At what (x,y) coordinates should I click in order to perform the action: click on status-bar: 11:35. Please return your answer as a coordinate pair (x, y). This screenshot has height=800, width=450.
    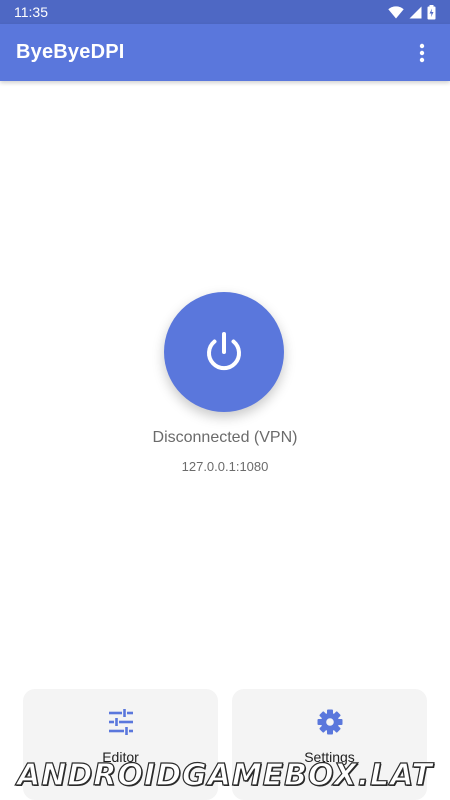
    Looking at the image, I should click on (225, 12).